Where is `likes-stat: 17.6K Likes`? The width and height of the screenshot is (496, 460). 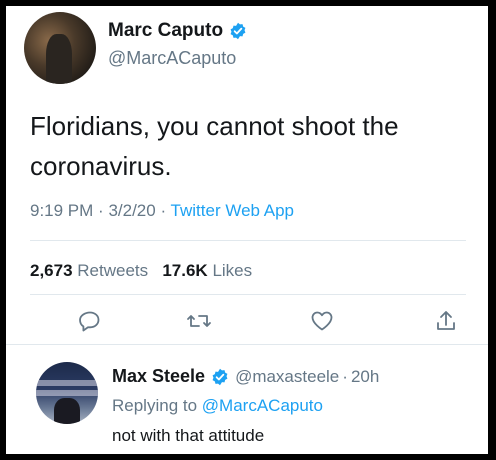
likes-stat: 17.6K Likes is located at coordinates (207, 270).